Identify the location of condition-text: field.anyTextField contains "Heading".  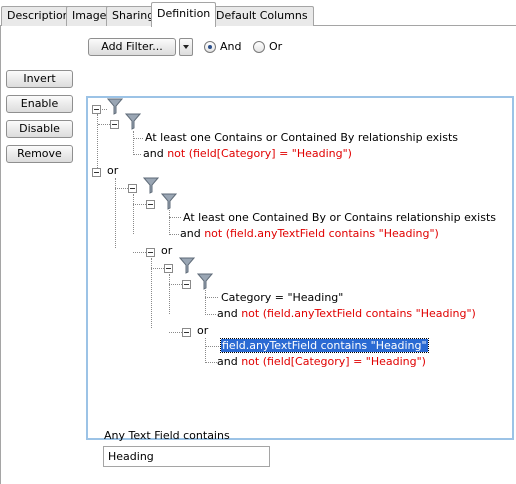
(324, 345).